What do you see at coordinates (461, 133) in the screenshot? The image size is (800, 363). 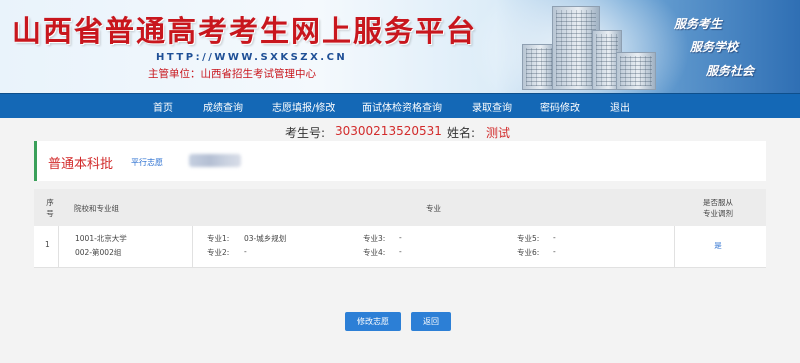 I see `student-name-label: 姓名:` at bounding box center [461, 133].